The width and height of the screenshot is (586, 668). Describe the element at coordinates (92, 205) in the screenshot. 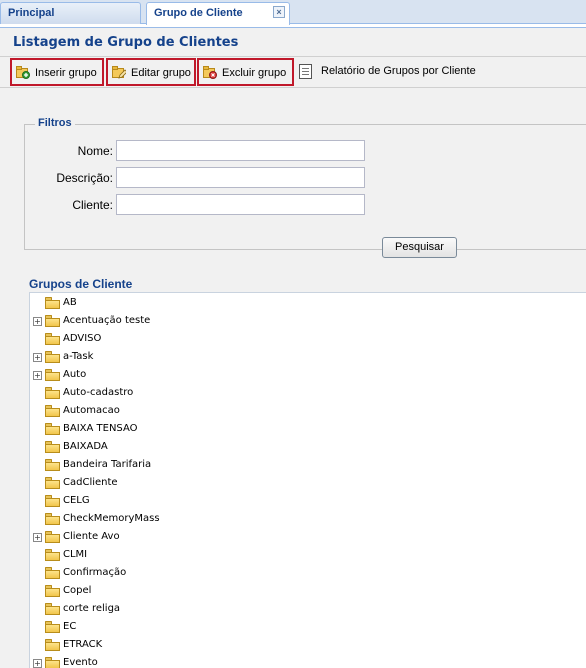

I see `client-label: Cliente:` at that location.